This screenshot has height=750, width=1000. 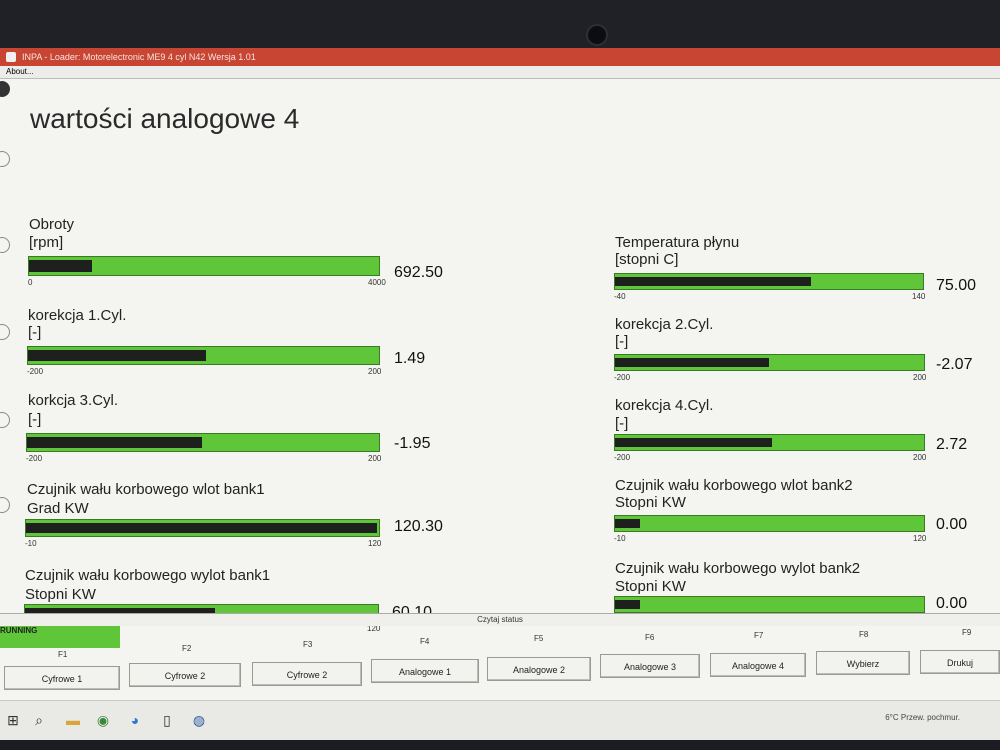 I want to click on gauge-label: korekcja 2.Cyl., so click(x=664, y=324).